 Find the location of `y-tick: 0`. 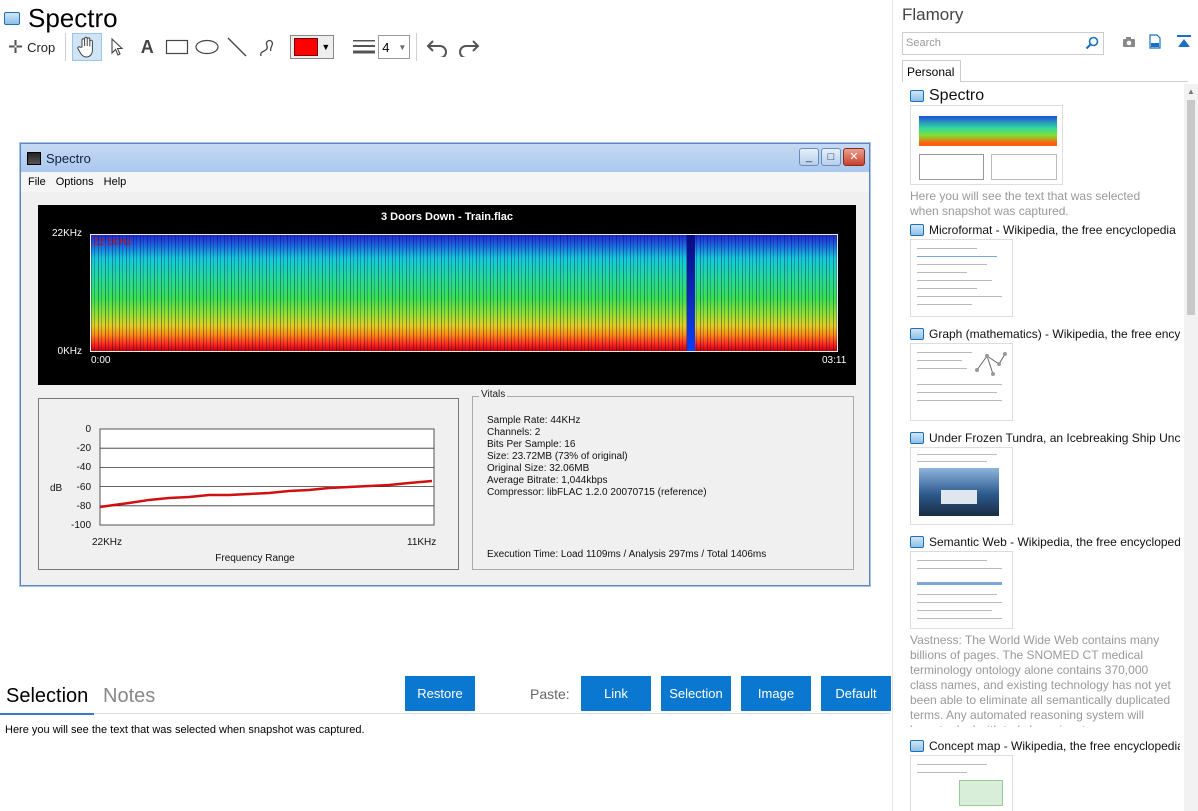

y-tick: 0 is located at coordinates (88, 429).